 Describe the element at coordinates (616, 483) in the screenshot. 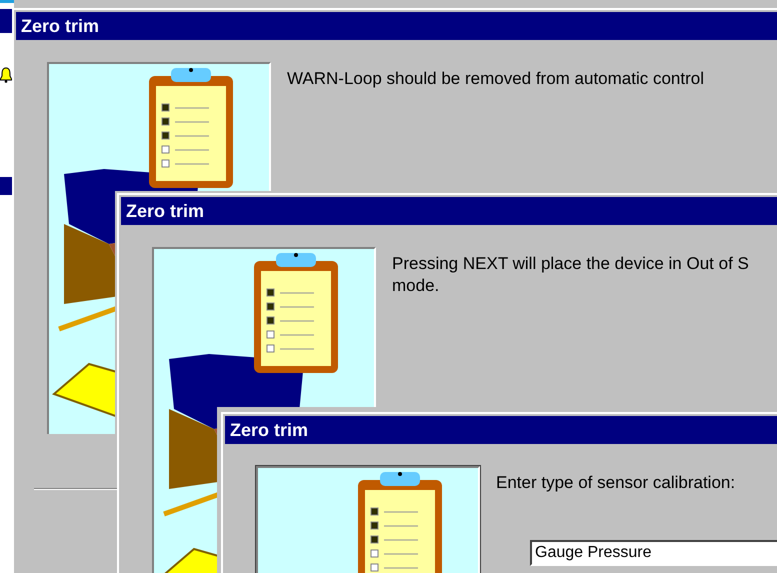

I see `message-text: Enter type of sensor calibration:` at that location.